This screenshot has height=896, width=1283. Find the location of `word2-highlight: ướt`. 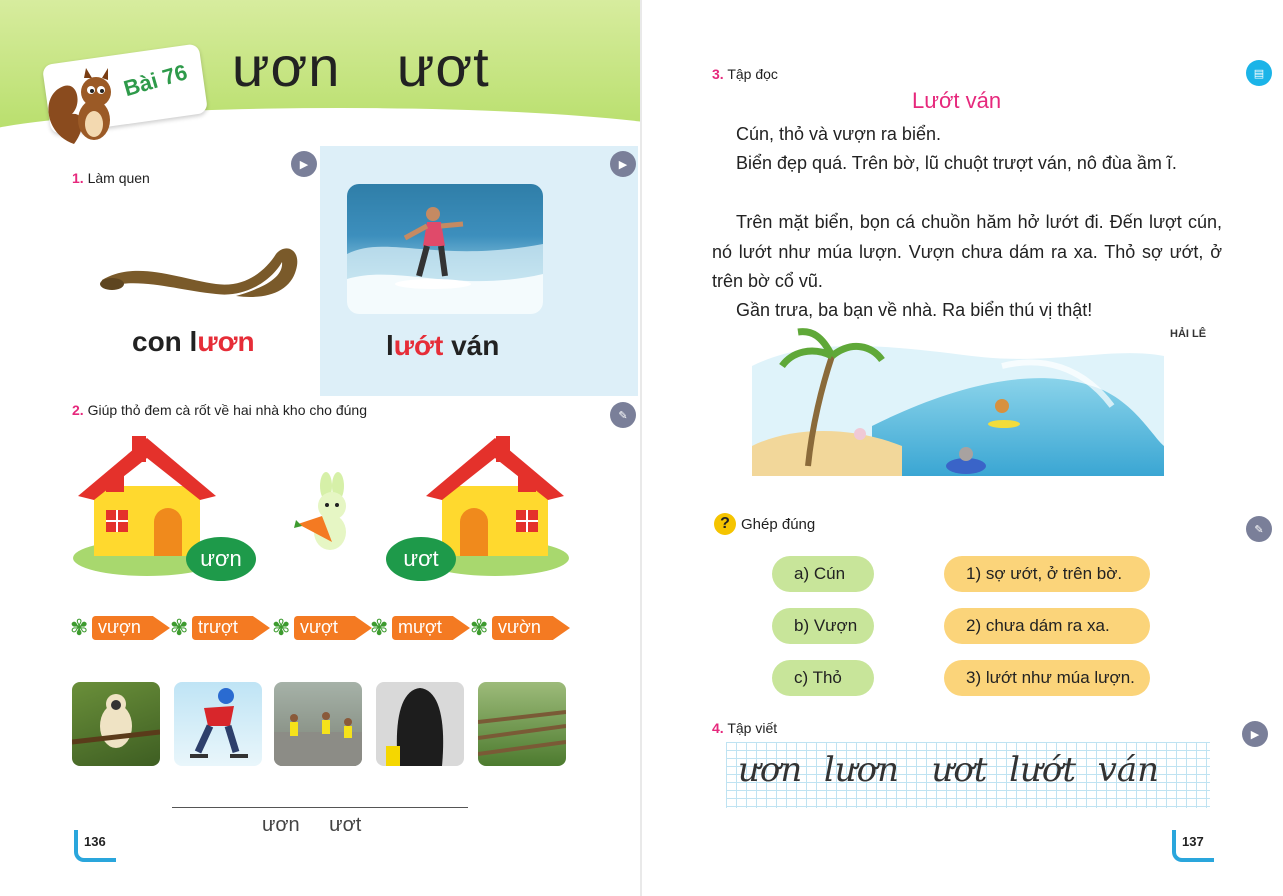

word2-highlight: ướt is located at coordinates (418, 345).